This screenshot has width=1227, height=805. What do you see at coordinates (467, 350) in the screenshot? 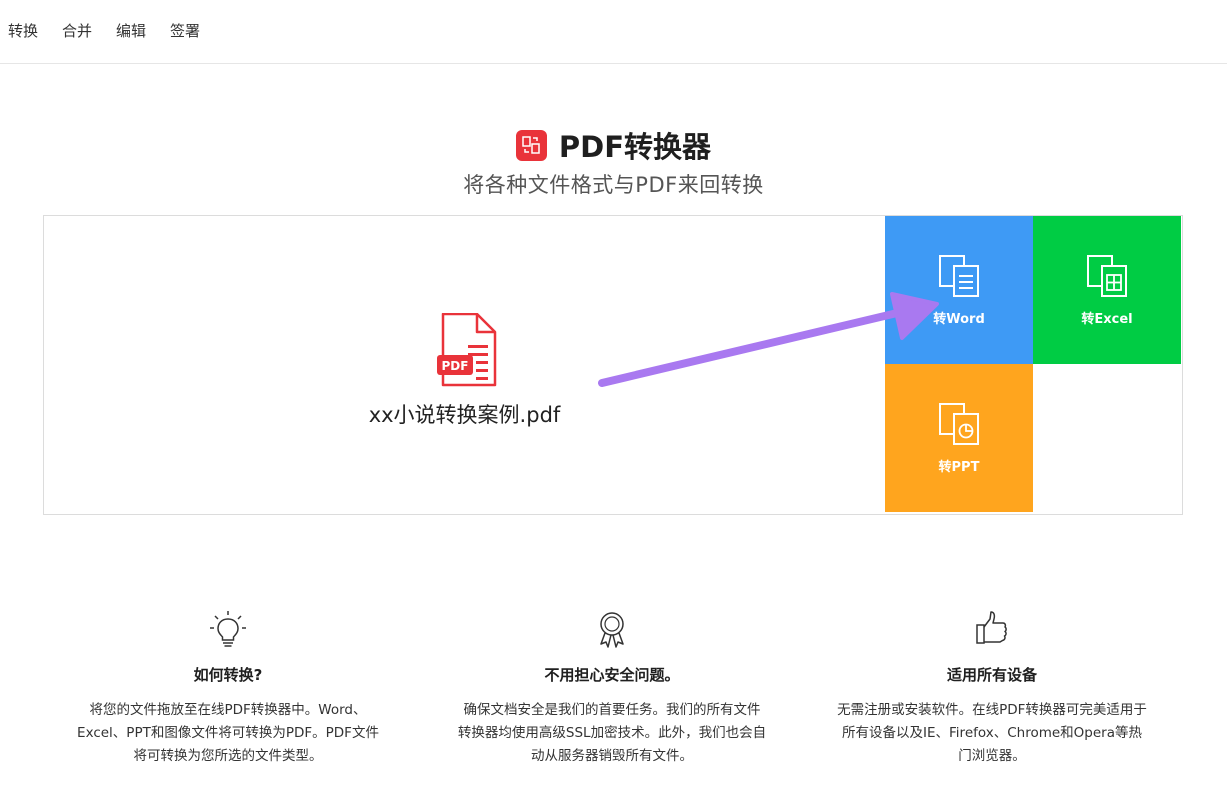
I see `pdf-file-icon: PDF` at bounding box center [467, 350].